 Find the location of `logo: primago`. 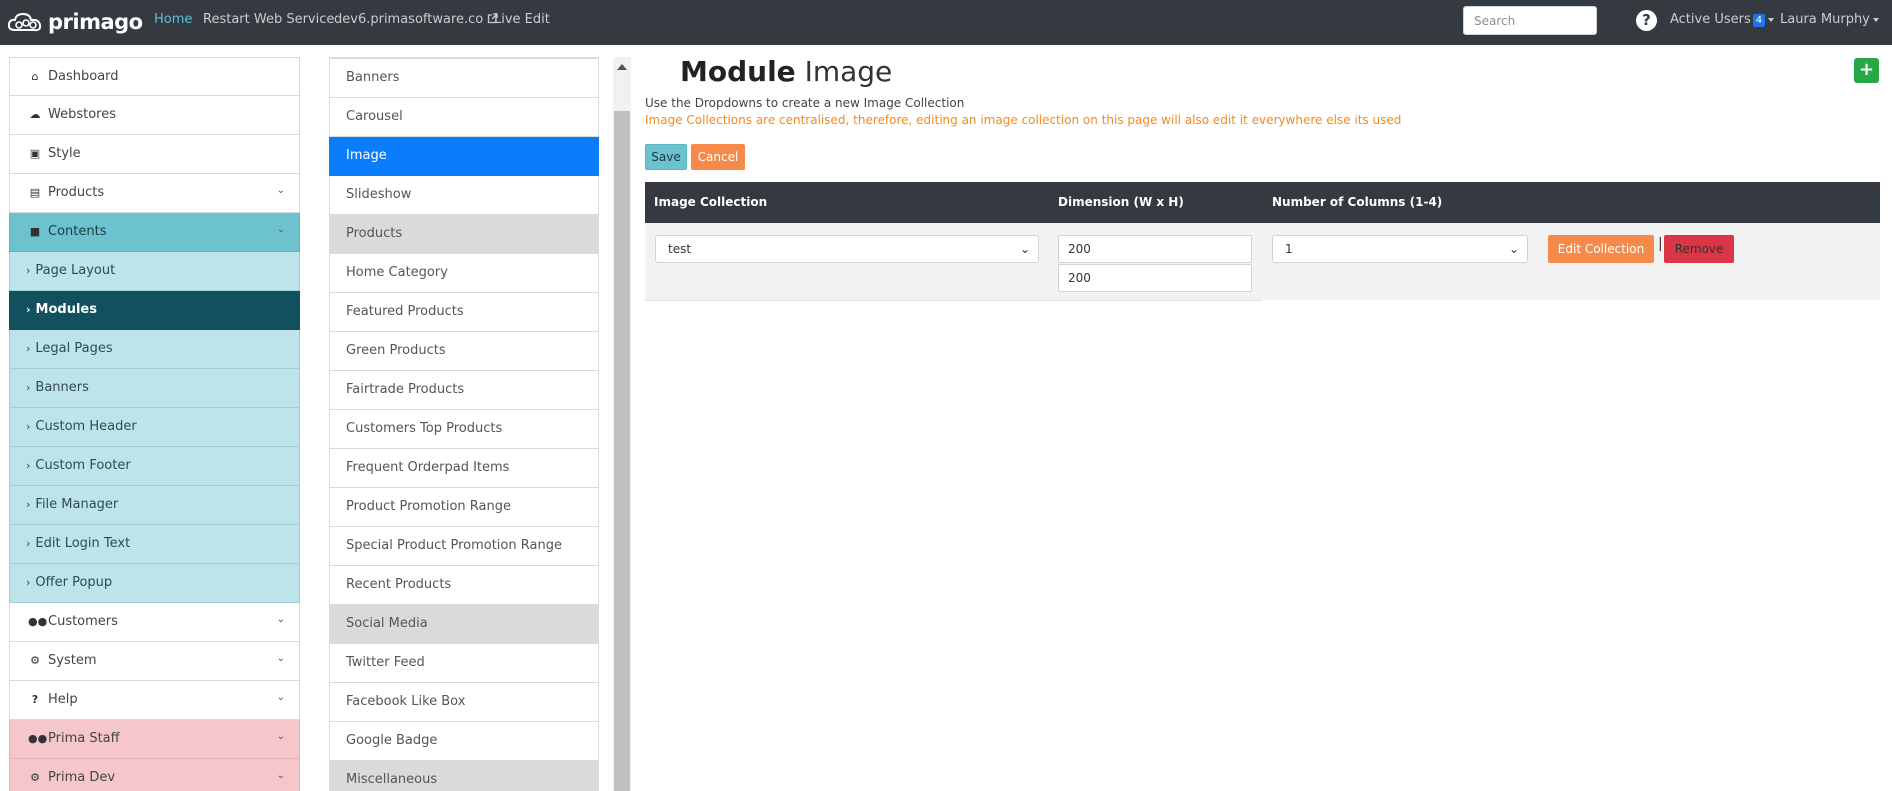

logo: primago is located at coordinates (74, 22).